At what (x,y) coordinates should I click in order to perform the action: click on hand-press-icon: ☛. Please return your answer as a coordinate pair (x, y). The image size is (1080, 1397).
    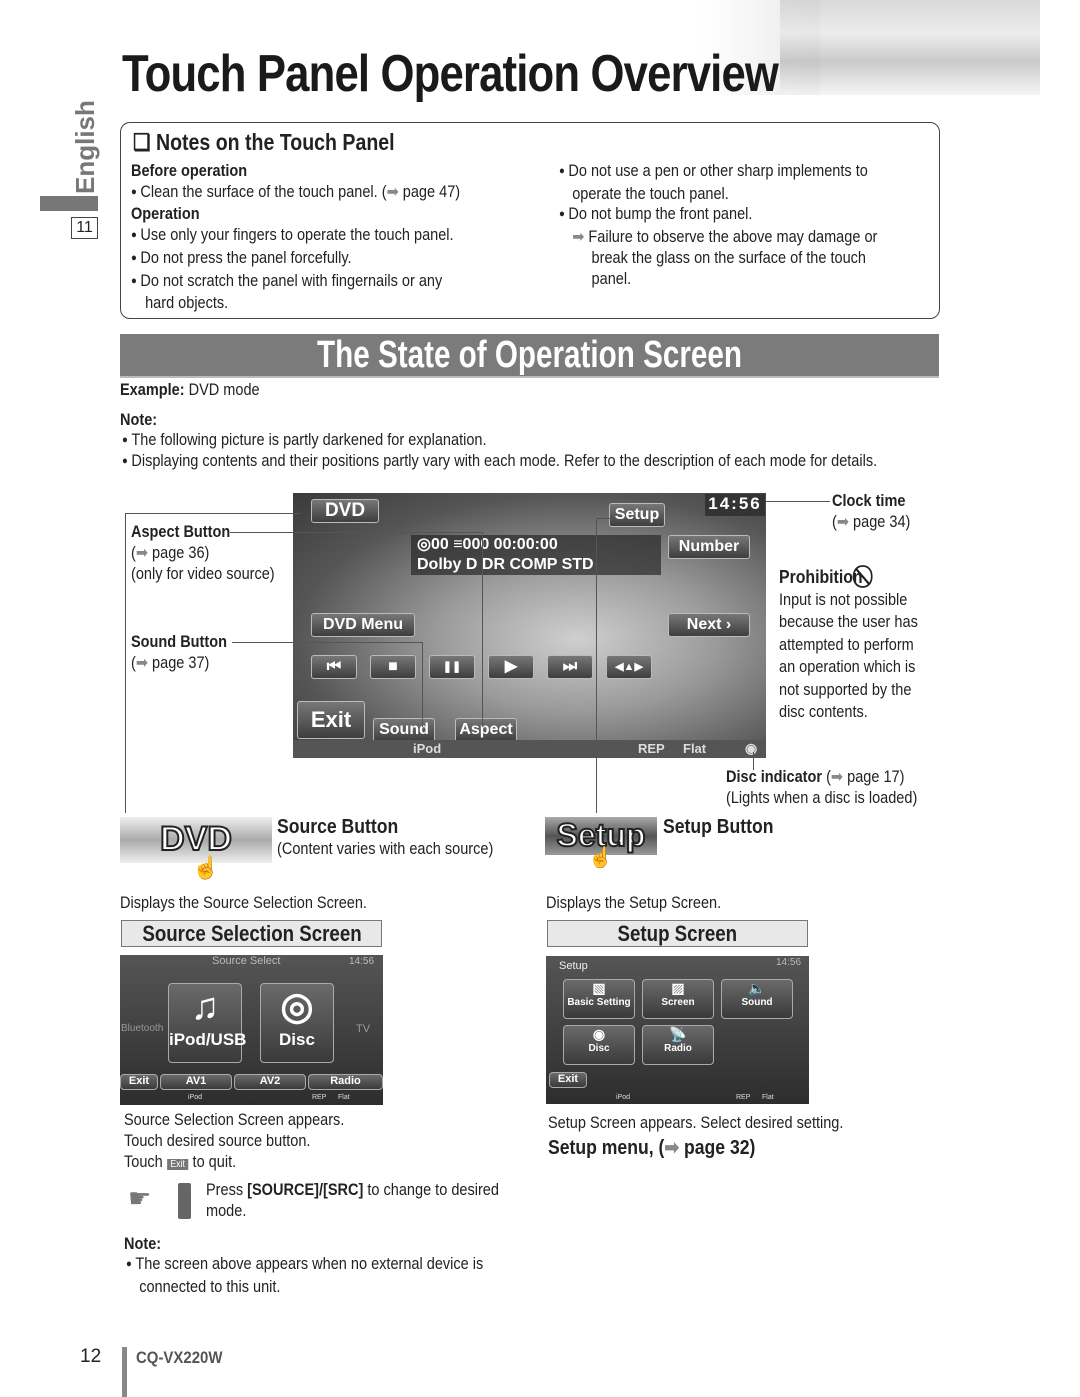
    Looking at the image, I should click on (140, 1198).